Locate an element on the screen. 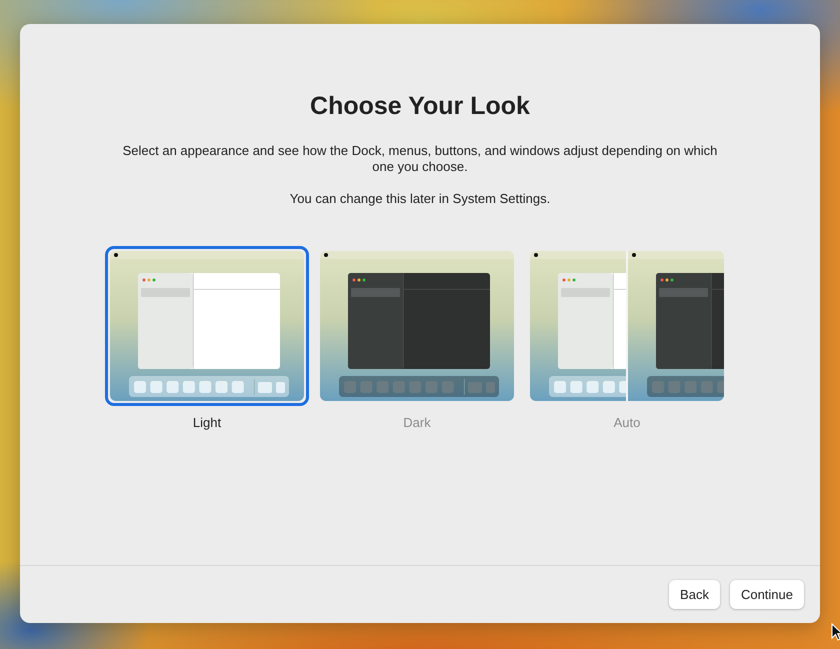  appearance-option: Light is located at coordinates (207, 338).